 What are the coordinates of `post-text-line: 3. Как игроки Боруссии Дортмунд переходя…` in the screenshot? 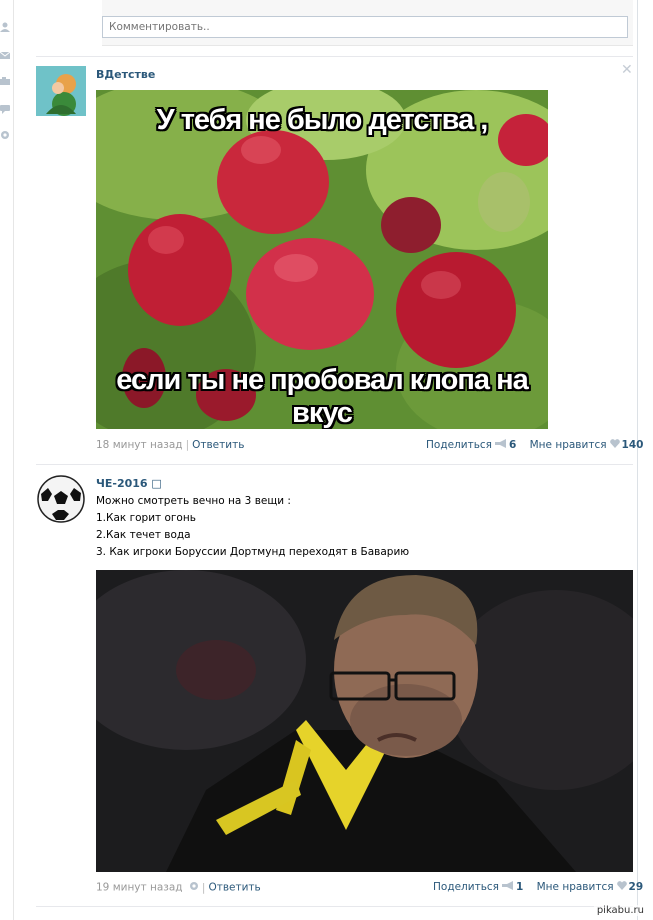 It's located at (253, 552).